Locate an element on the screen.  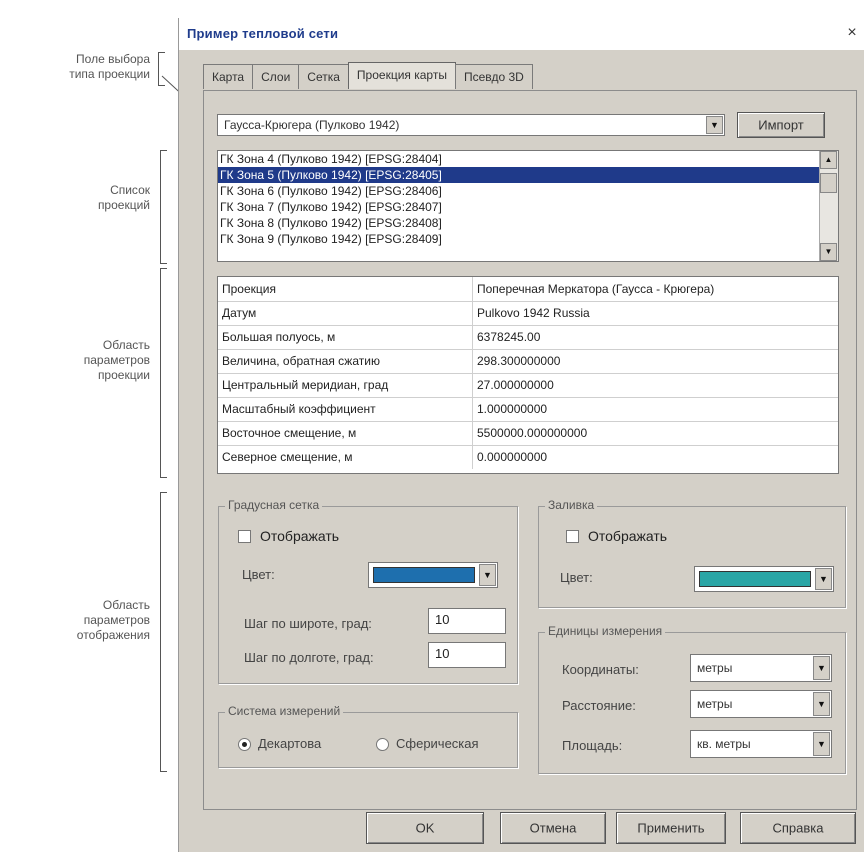
list-item: ГК Зона 7 (Пулково 1942) [EPSG:28407] is located at coordinates (528, 207).